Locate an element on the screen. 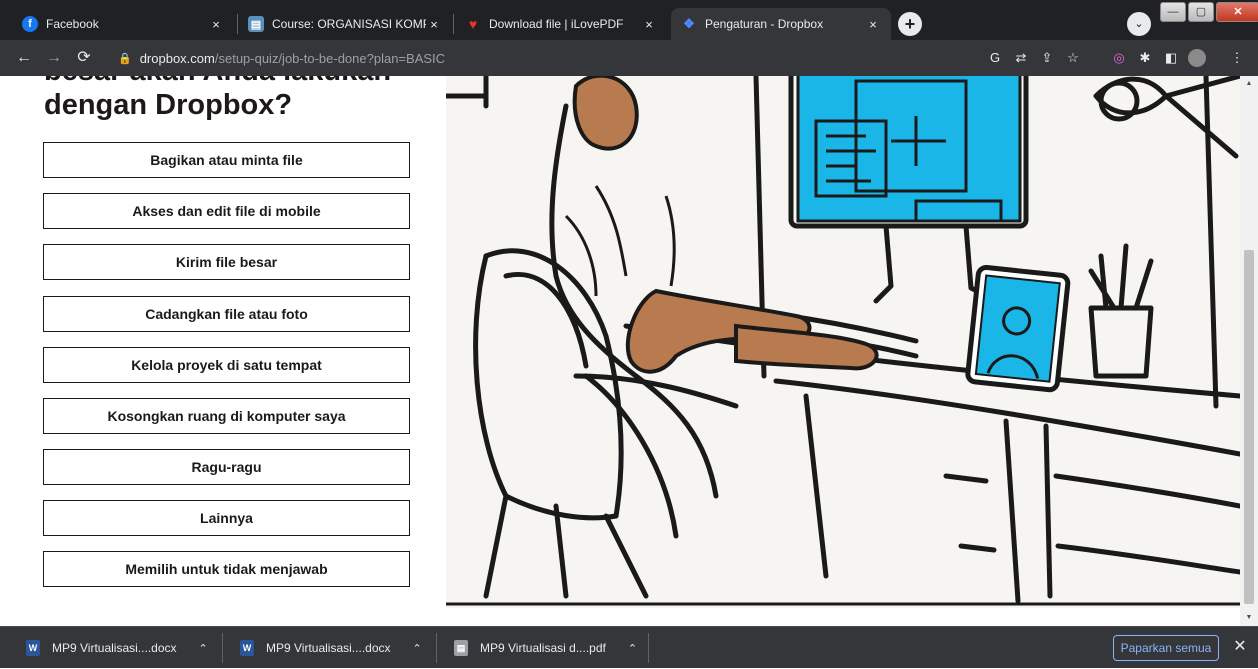  share-icon: ⇪ is located at coordinates (1047, 58).